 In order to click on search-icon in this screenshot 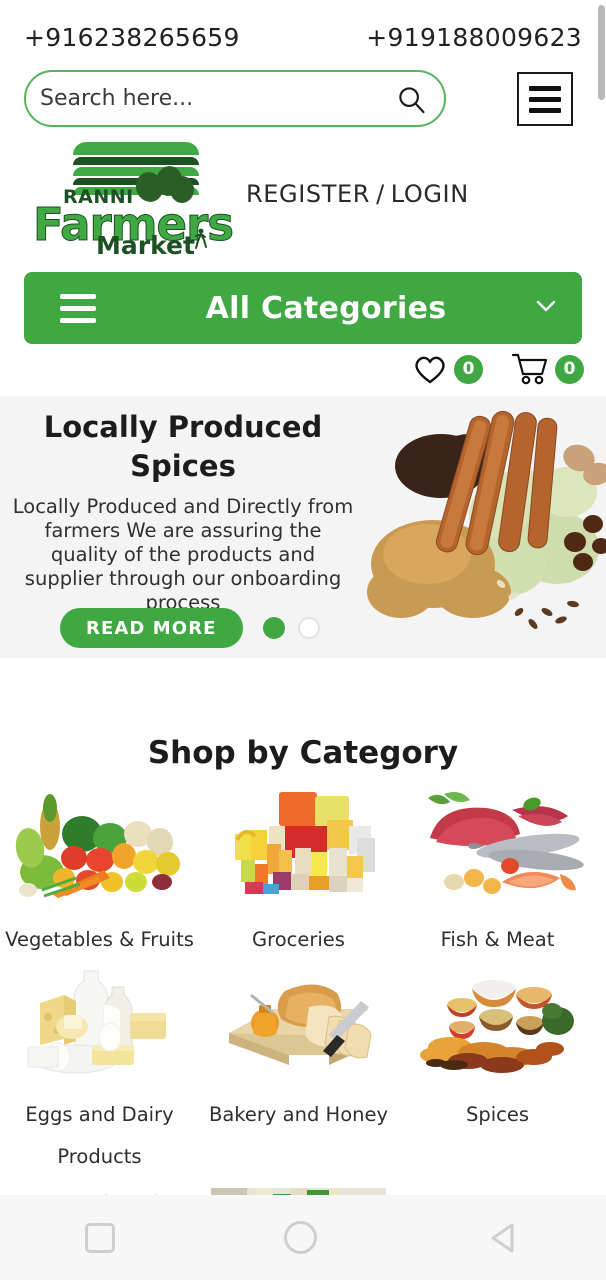, I will do `click(411, 99)`.